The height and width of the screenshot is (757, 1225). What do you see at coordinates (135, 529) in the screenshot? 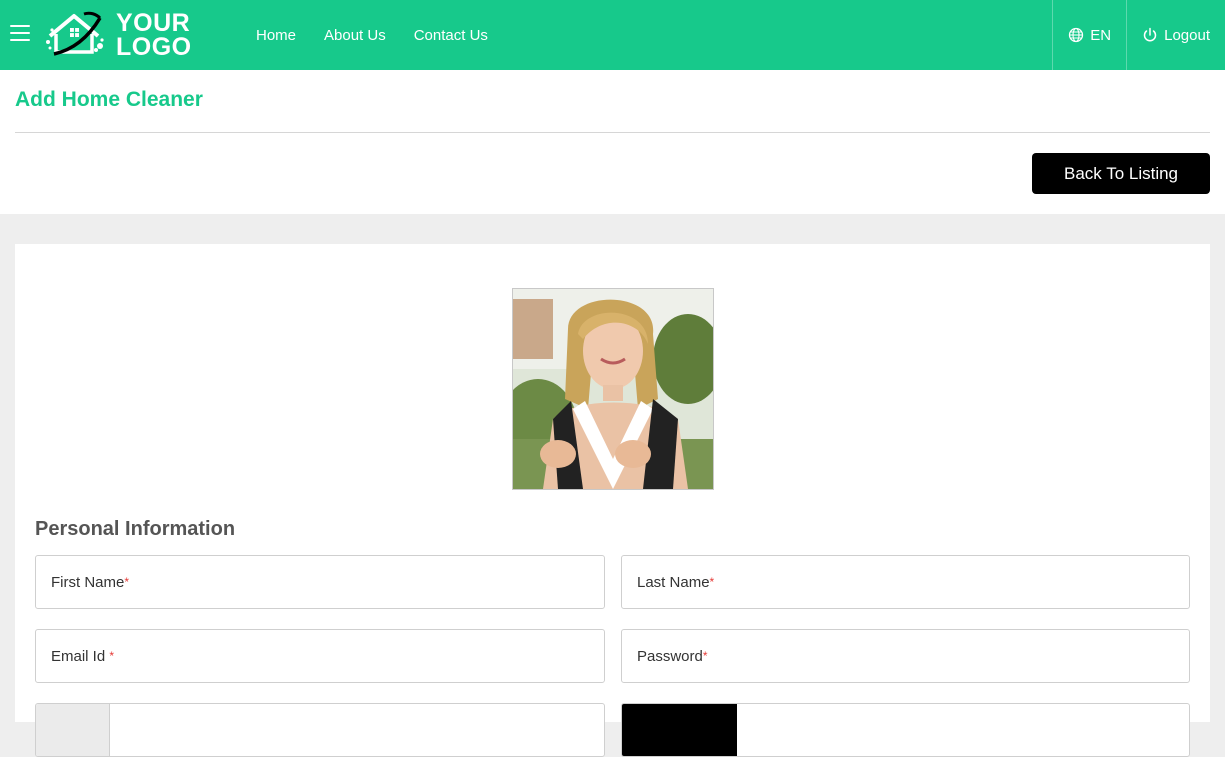
I see `section-title-personal-information: Personal Information` at bounding box center [135, 529].